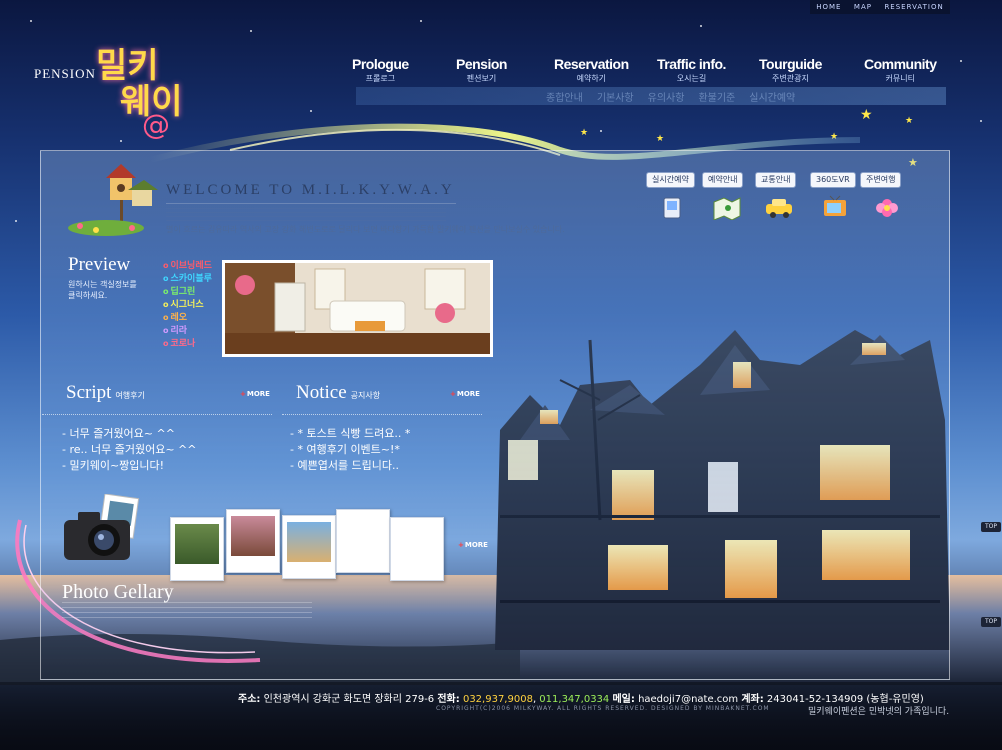 The height and width of the screenshot is (750, 1002). What do you see at coordinates (118, 433) in the screenshot?
I see `script-list-item: - 너무 즐거웠어요~ ^^` at bounding box center [118, 433].